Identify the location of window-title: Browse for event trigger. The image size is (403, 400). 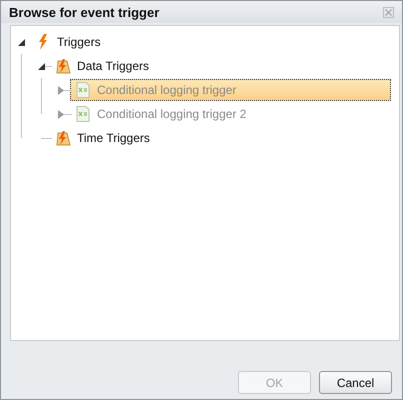
(84, 12).